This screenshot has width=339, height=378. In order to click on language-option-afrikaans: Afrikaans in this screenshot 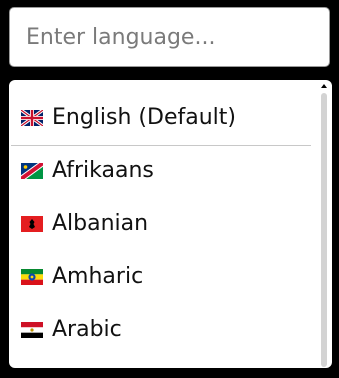, I will do `click(164, 171)`.